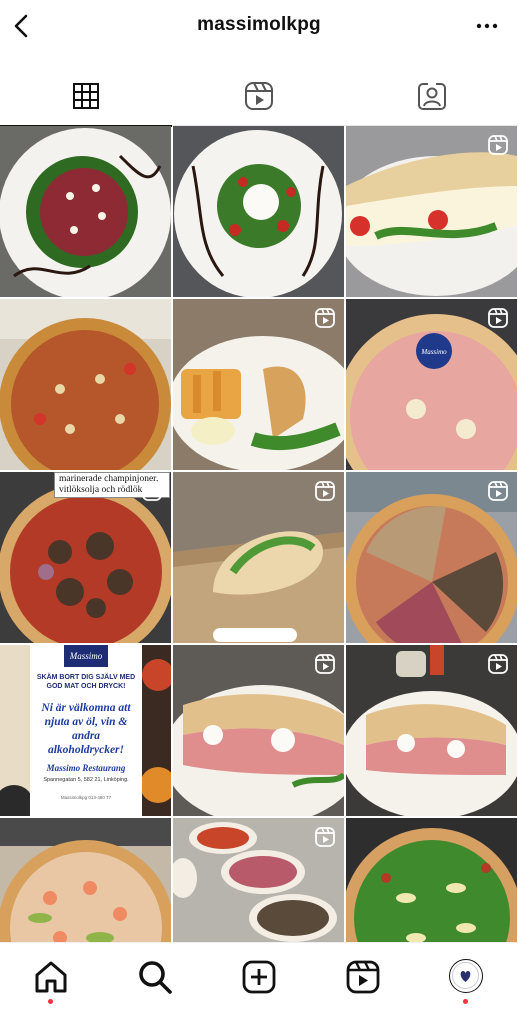 The width and height of the screenshot is (518, 1024). What do you see at coordinates (431, 384) in the screenshot?
I see `post-thumbnail: Massimo` at bounding box center [431, 384].